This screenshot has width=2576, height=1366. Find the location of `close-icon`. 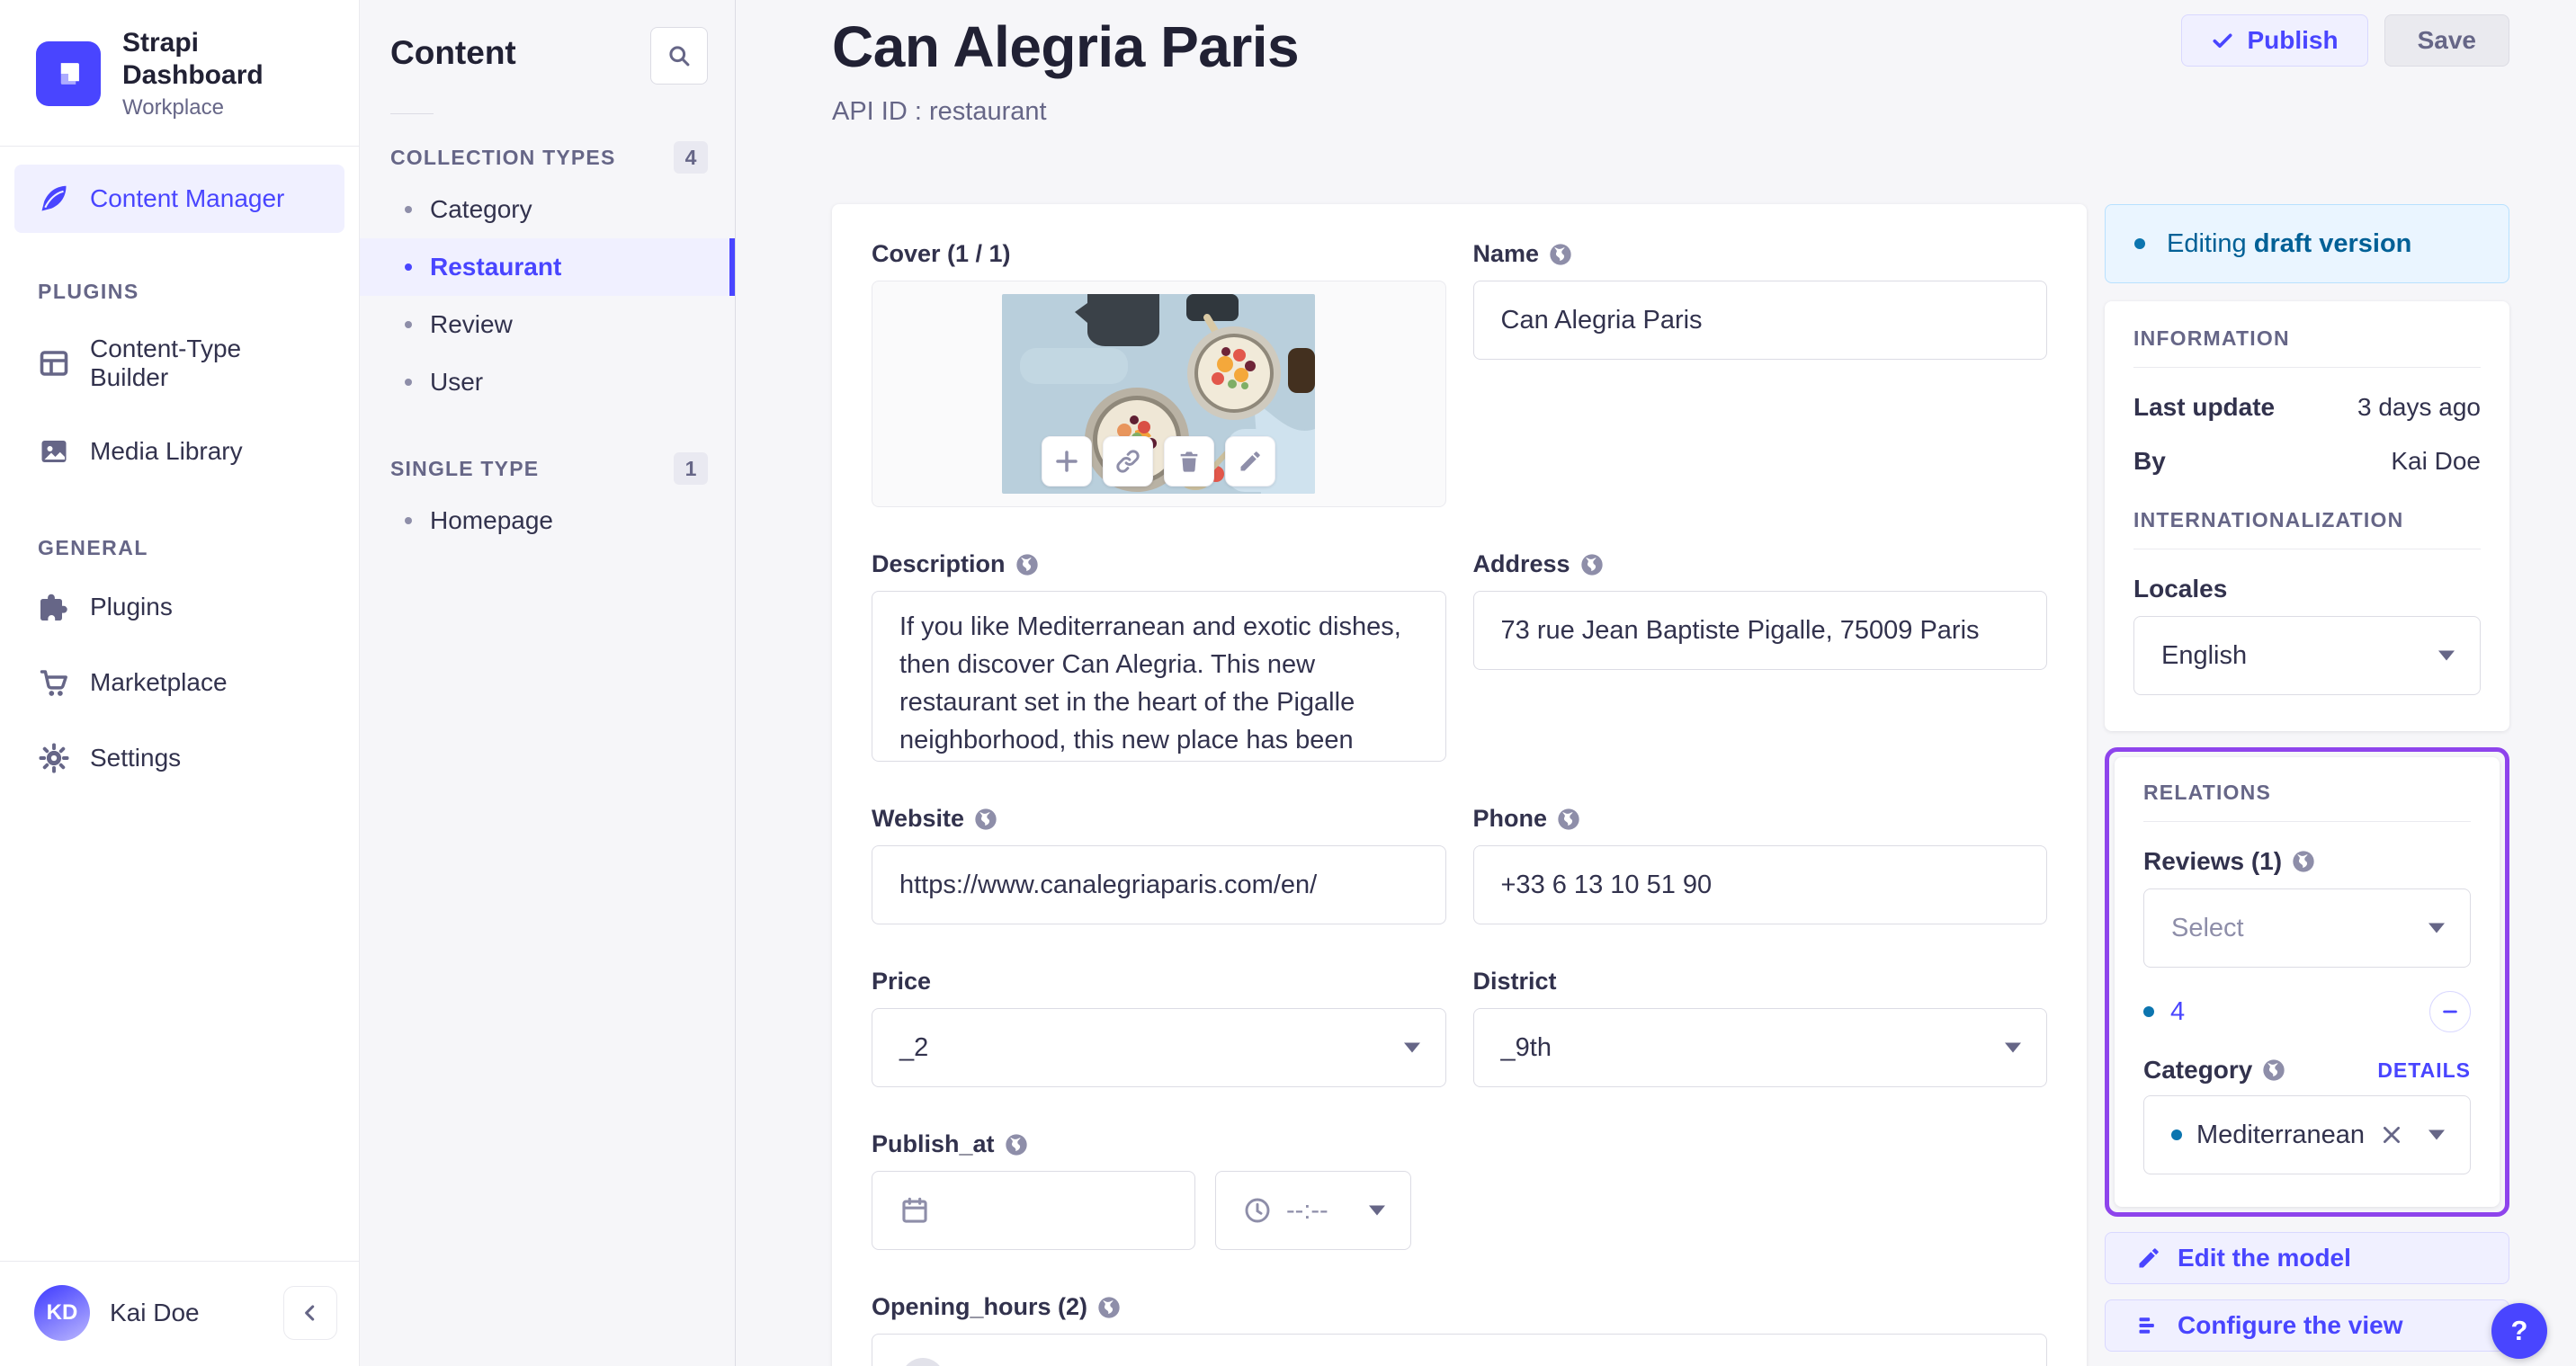

close-icon is located at coordinates (2391, 1135).